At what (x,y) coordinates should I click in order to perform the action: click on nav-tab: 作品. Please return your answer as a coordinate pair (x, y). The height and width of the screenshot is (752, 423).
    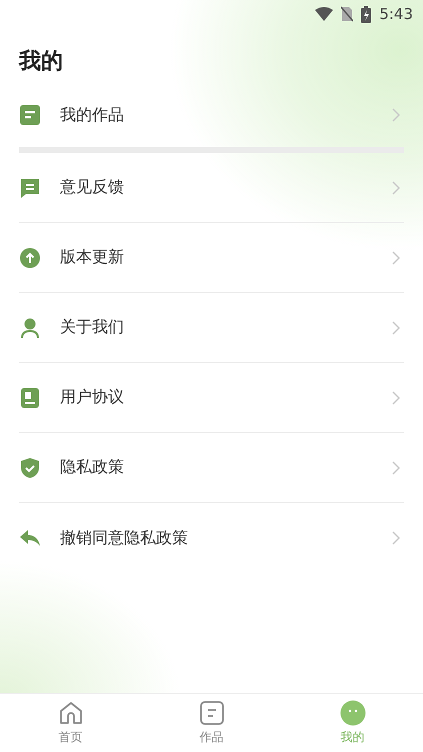
    Looking at the image, I should click on (211, 723).